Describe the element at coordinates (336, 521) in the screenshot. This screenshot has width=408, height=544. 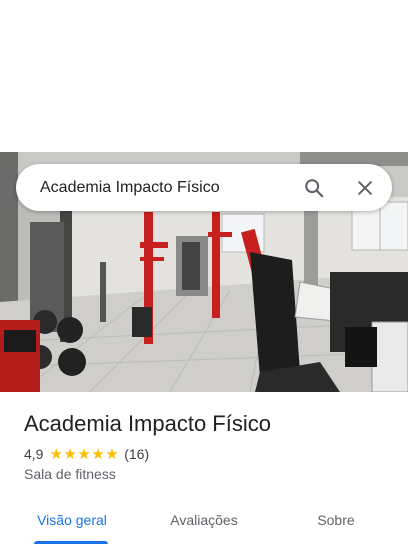
I see `tab-about: Sobre` at that location.